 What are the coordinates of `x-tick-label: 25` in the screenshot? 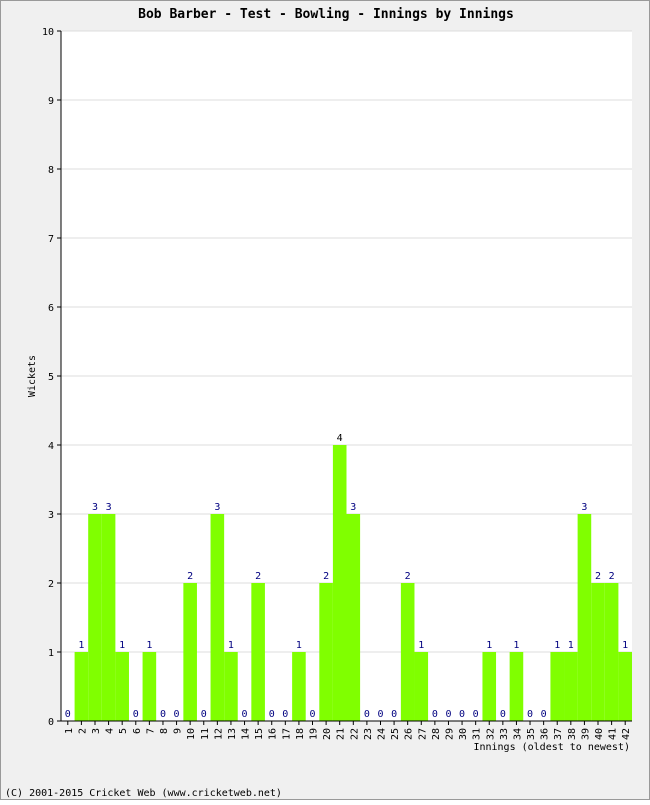 It's located at (395, 734).